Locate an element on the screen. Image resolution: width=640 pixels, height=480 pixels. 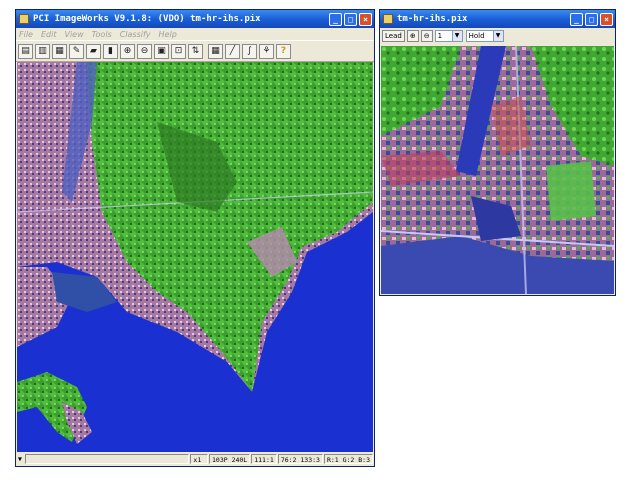
status-channels: 111:1 is located at coordinates (264, 459).